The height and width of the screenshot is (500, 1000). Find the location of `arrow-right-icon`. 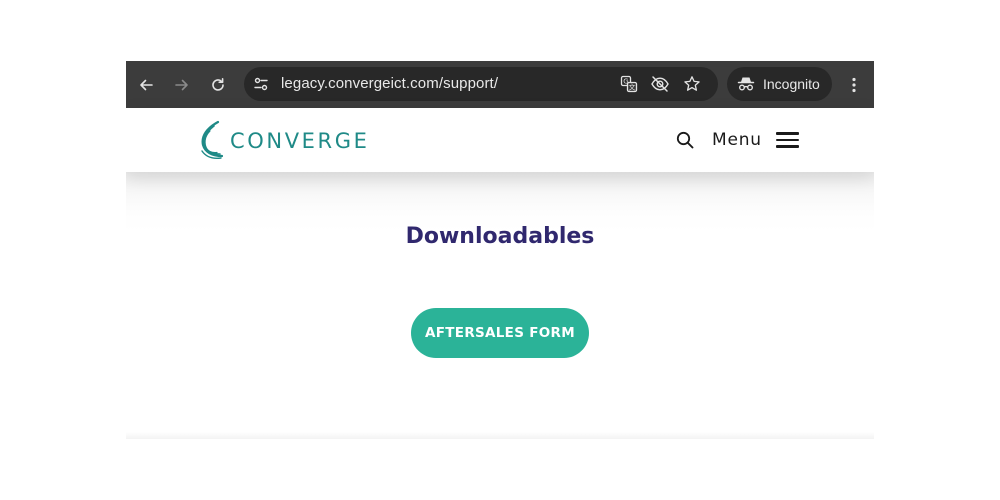

arrow-right-icon is located at coordinates (181, 85).